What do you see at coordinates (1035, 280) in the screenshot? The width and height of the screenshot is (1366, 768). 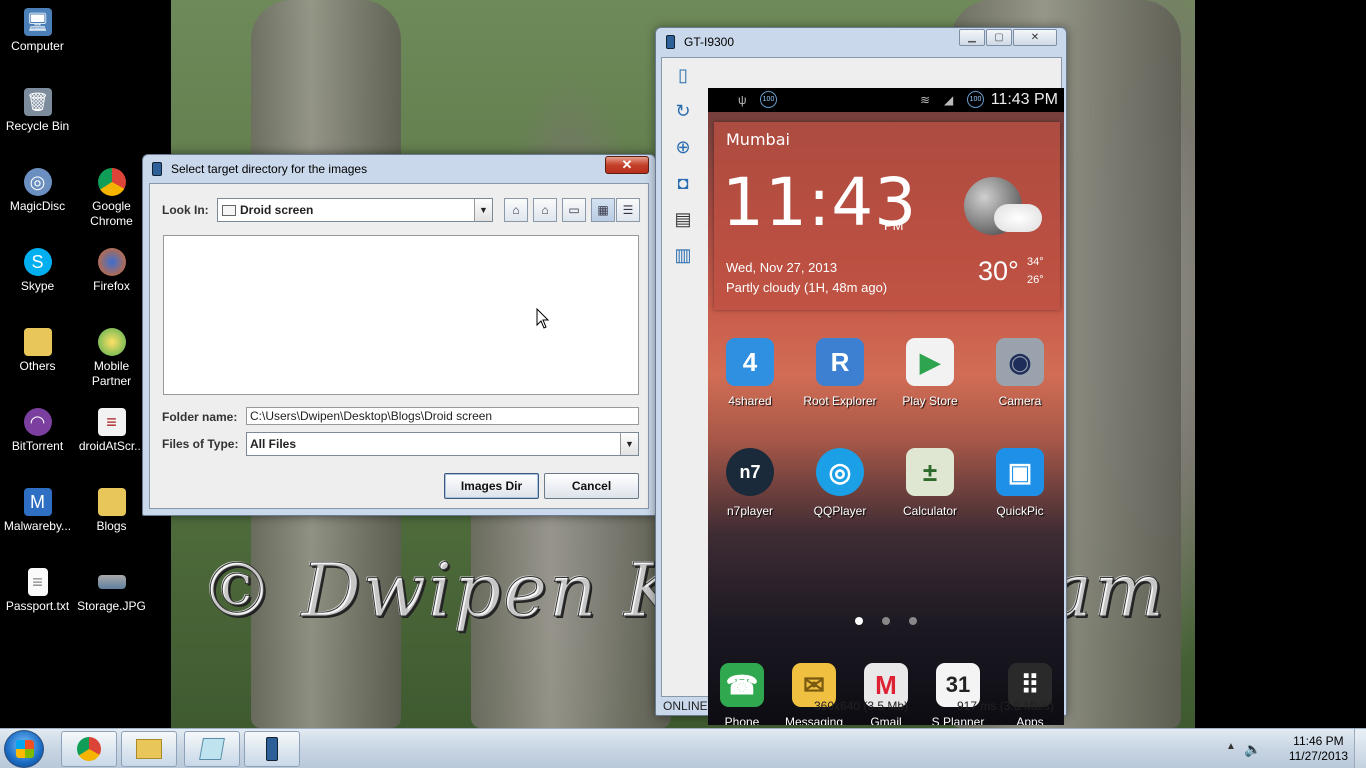 I see `low-temperature: 26°` at bounding box center [1035, 280].